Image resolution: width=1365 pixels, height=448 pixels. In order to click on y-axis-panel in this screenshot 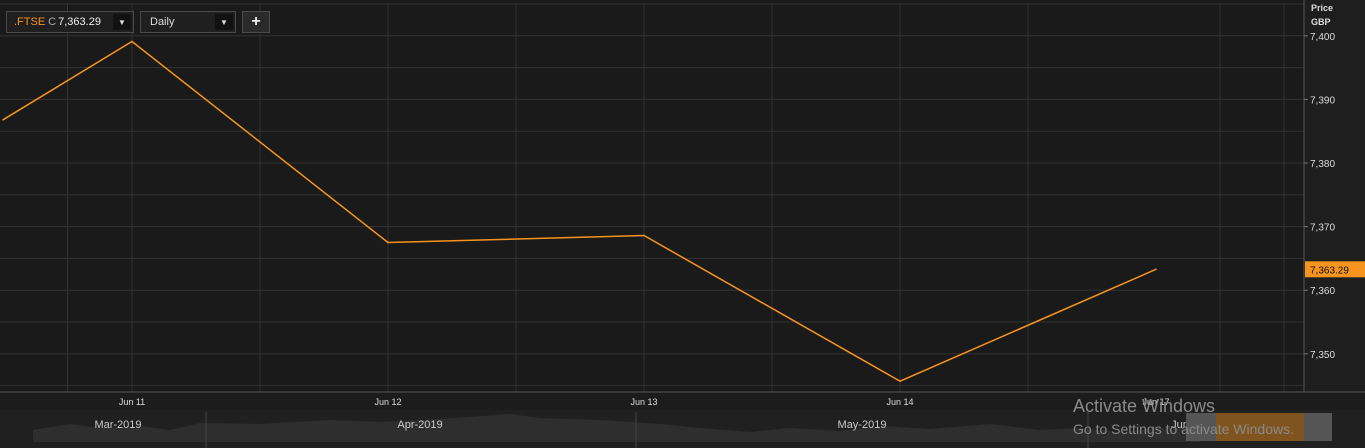, I will do `click(1334, 196)`.